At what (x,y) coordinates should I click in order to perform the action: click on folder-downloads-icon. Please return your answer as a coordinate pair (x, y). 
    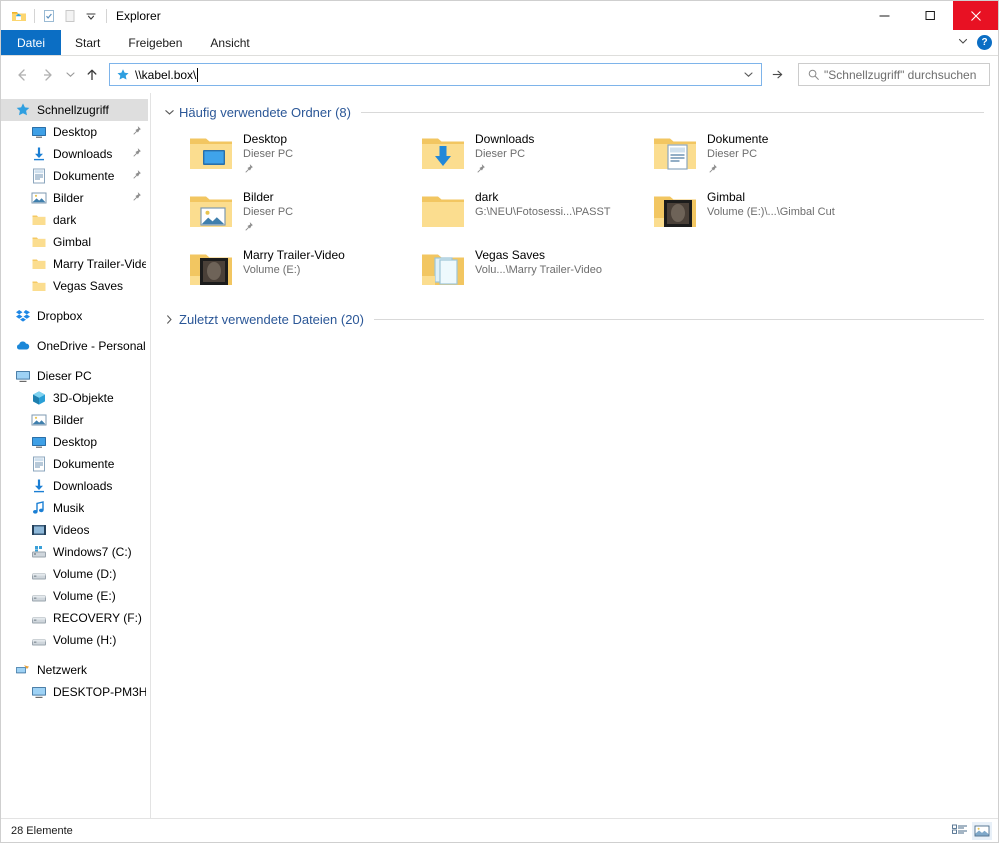
    Looking at the image, I should click on (443, 152).